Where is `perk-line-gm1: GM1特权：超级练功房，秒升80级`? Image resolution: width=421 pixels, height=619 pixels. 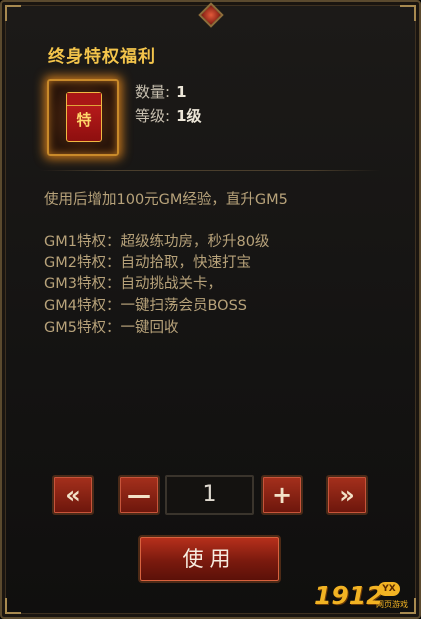
perk-line-gm1: GM1特权：超级练功房，秒升80级 is located at coordinates (157, 242).